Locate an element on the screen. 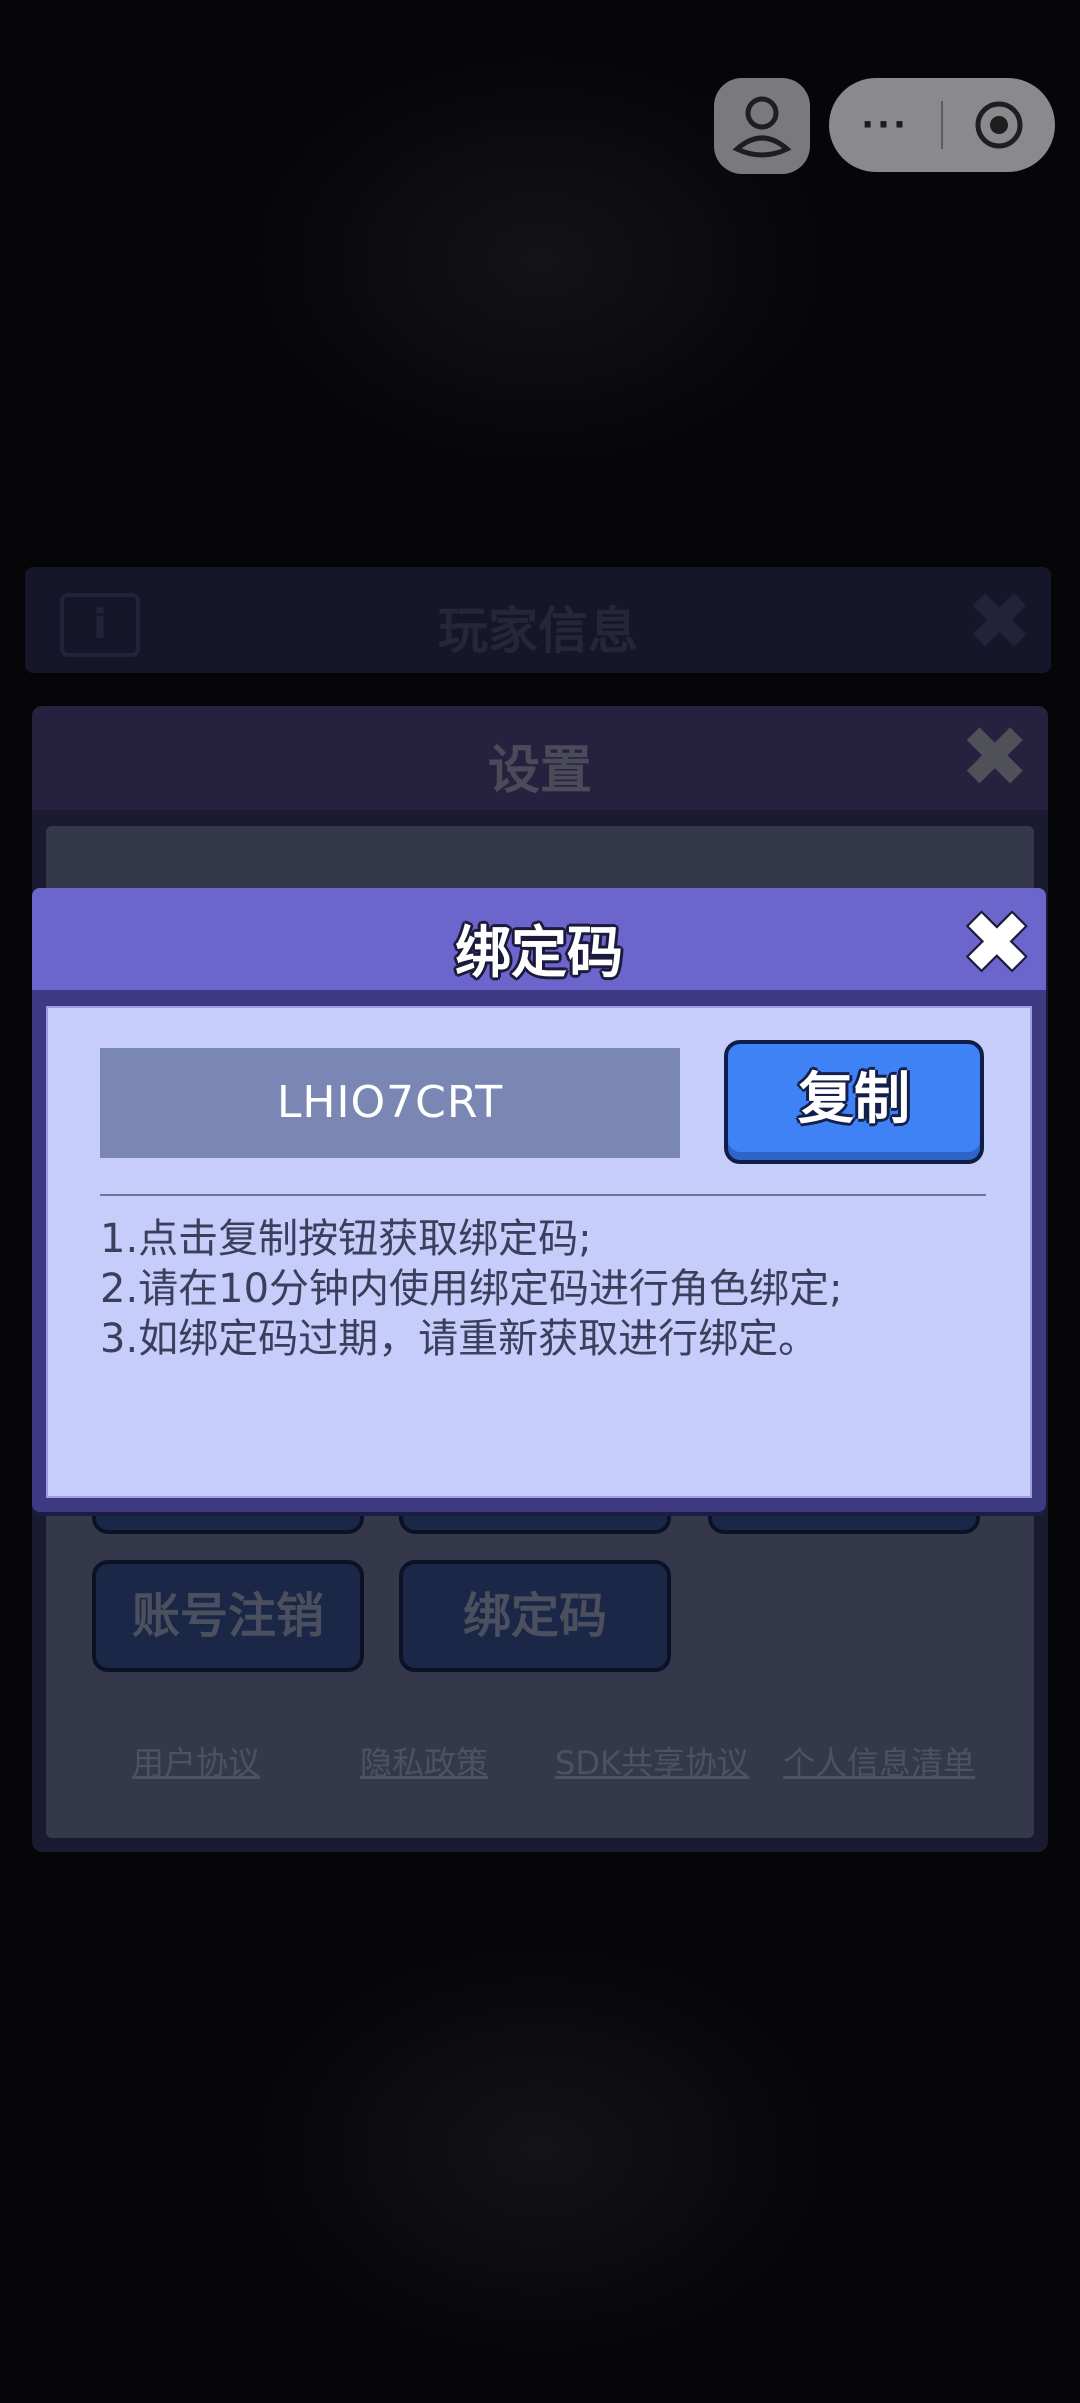 The width and height of the screenshot is (1080, 2403). privacy-policy-link: 隐私政策 is located at coordinates (424, 1761).